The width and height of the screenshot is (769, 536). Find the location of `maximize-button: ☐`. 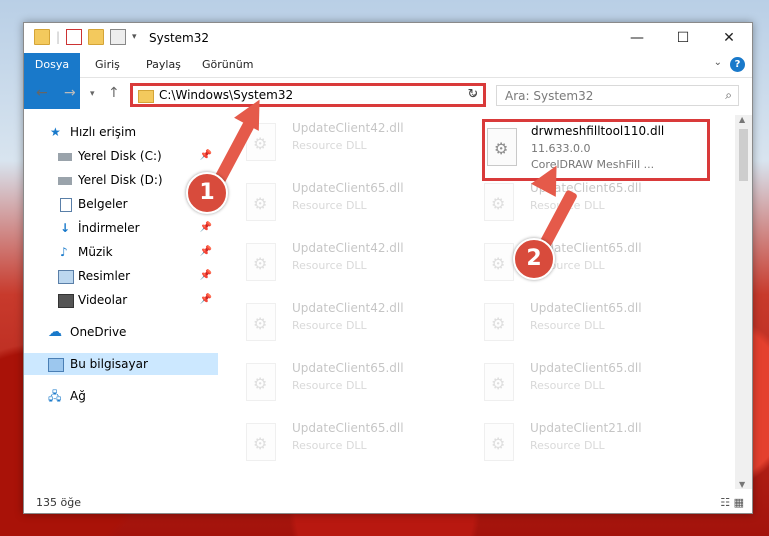

maximize-button: ☐ is located at coordinates (683, 38).